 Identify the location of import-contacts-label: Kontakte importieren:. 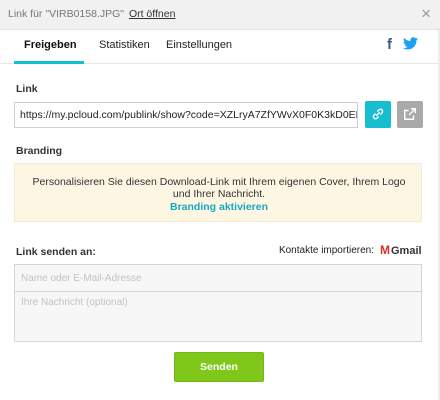
(326, 250).